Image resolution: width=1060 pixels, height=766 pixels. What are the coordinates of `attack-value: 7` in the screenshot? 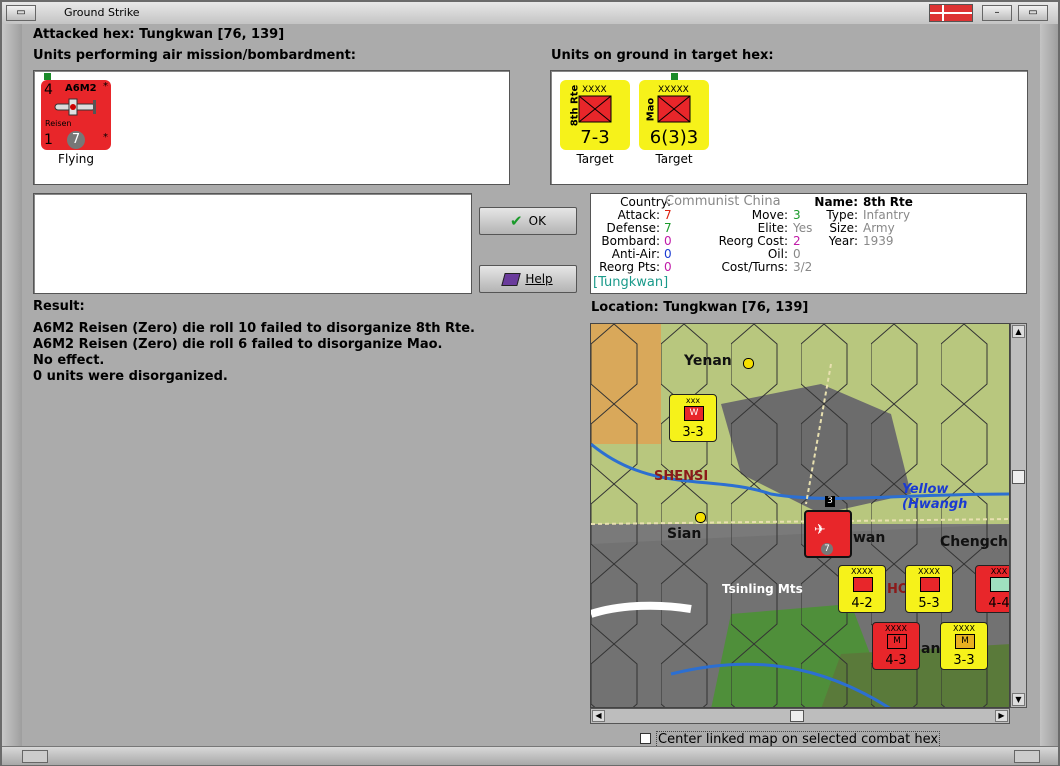 It's located at (668, 215).